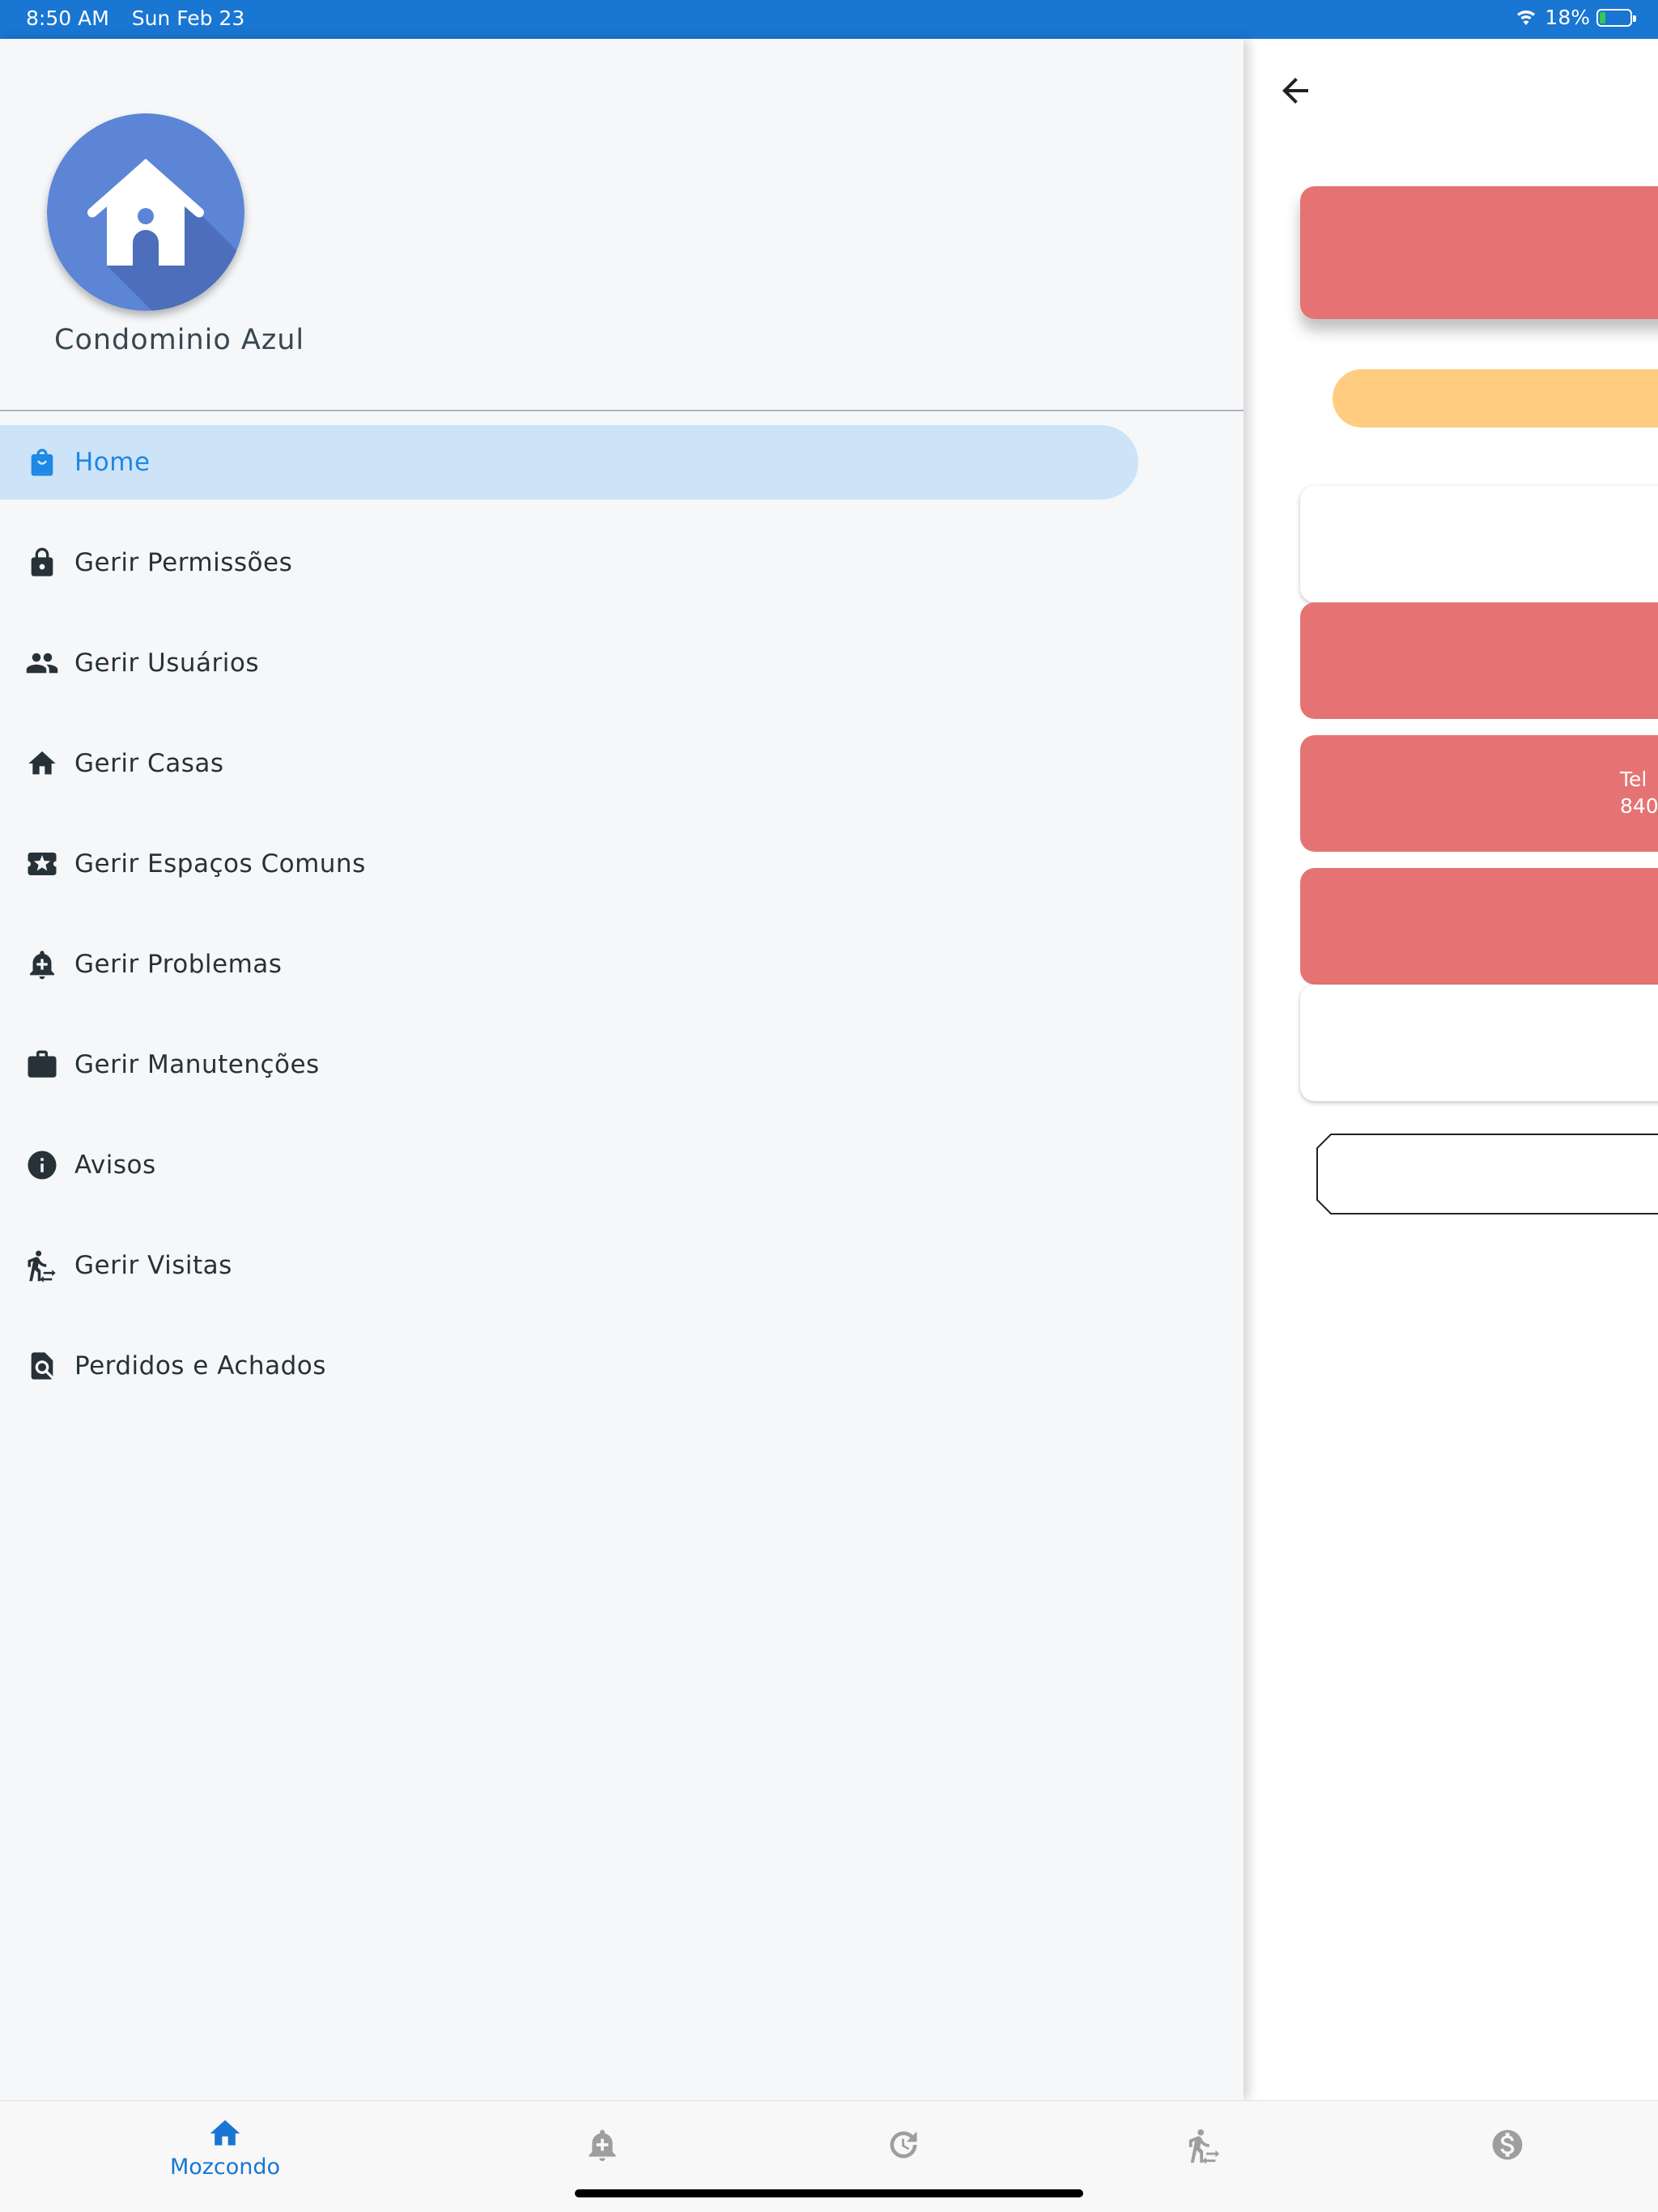  I want to click on drawer-item-problems: Gerir Problemas, so click(569, 965).